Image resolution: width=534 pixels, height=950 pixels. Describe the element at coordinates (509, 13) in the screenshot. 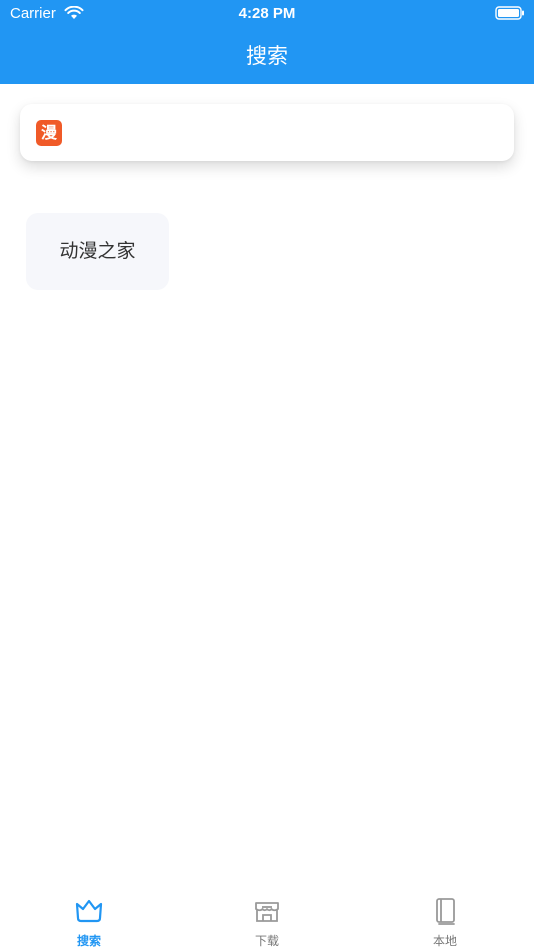

I see `battery-icon` at that location.